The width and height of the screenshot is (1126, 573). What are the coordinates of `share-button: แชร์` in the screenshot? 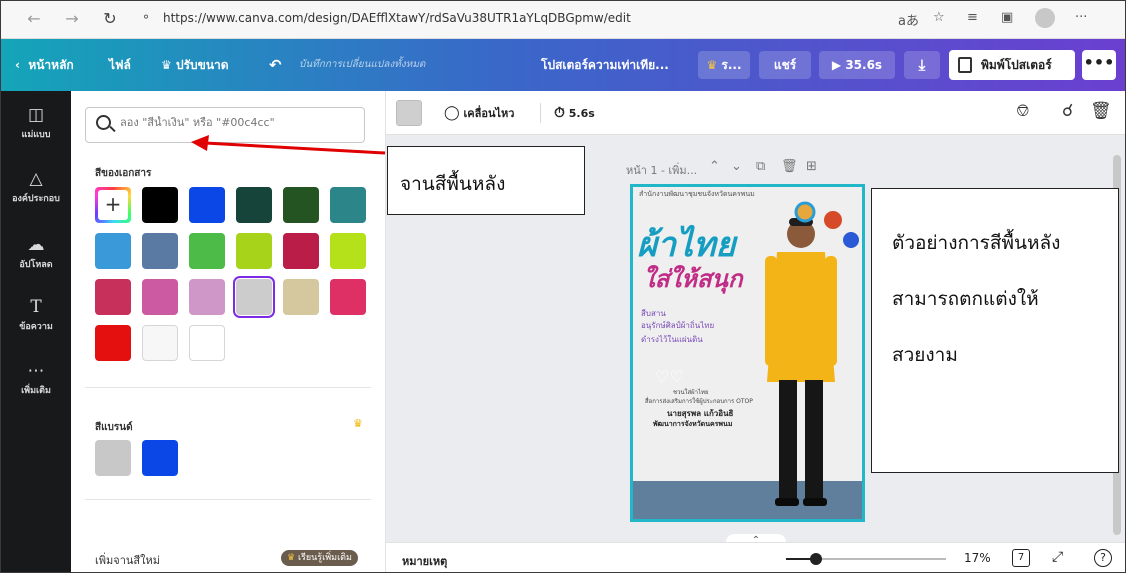 It's located at (785, 65).